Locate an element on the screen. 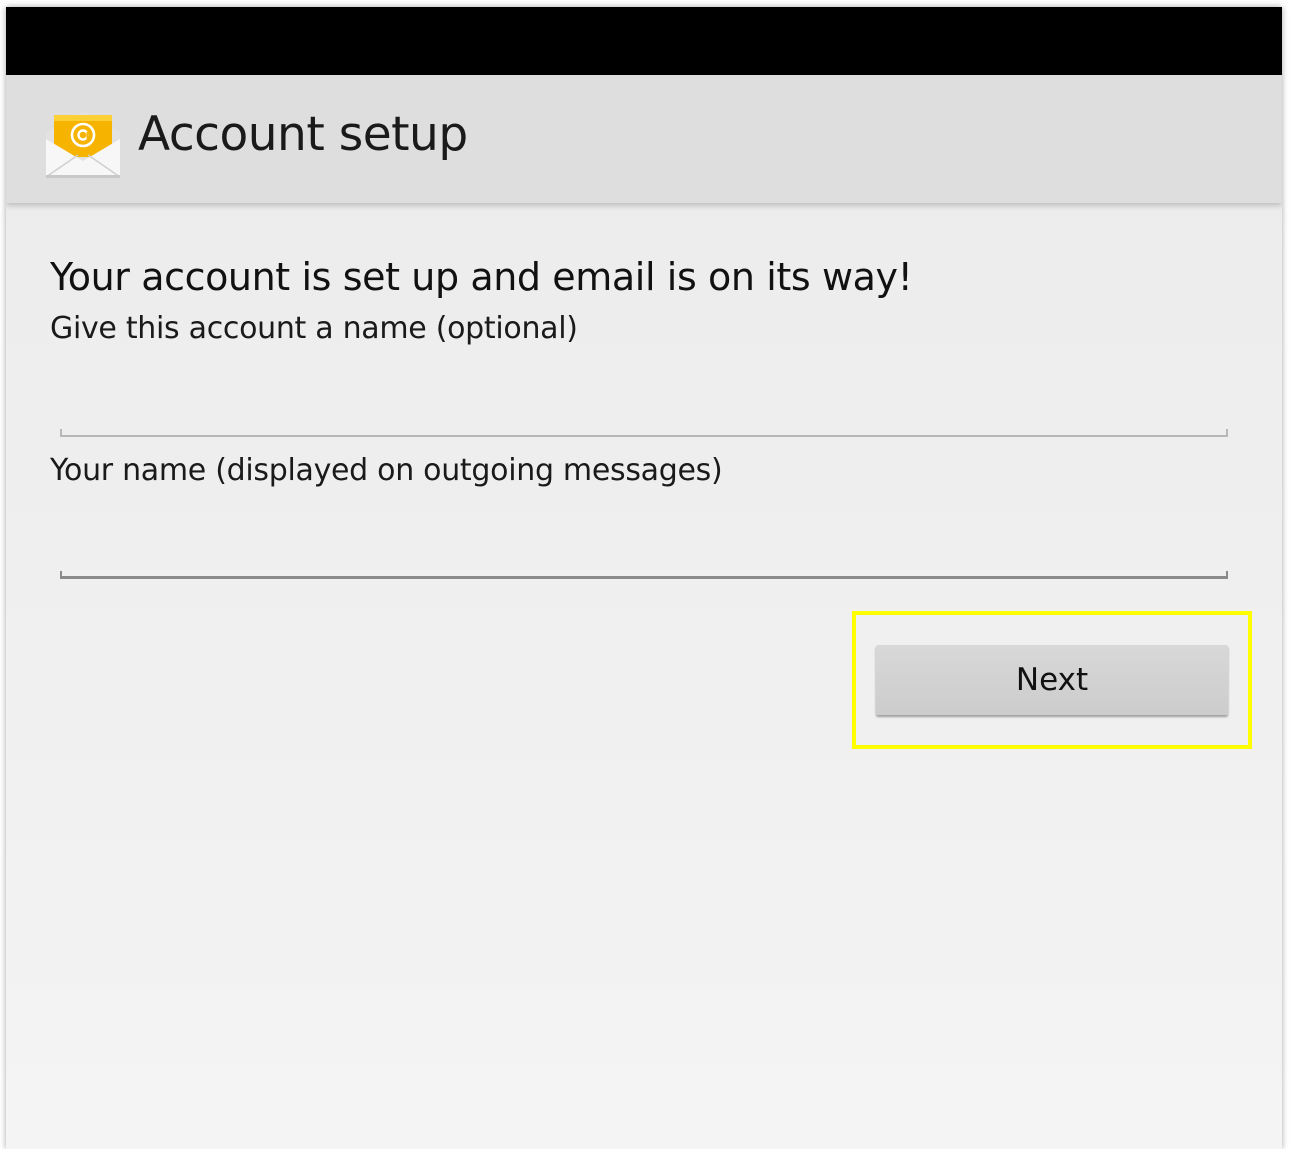 The height and width of the screenshot is (1149, 1290). account-name-input is located at coordinates (644, 407).